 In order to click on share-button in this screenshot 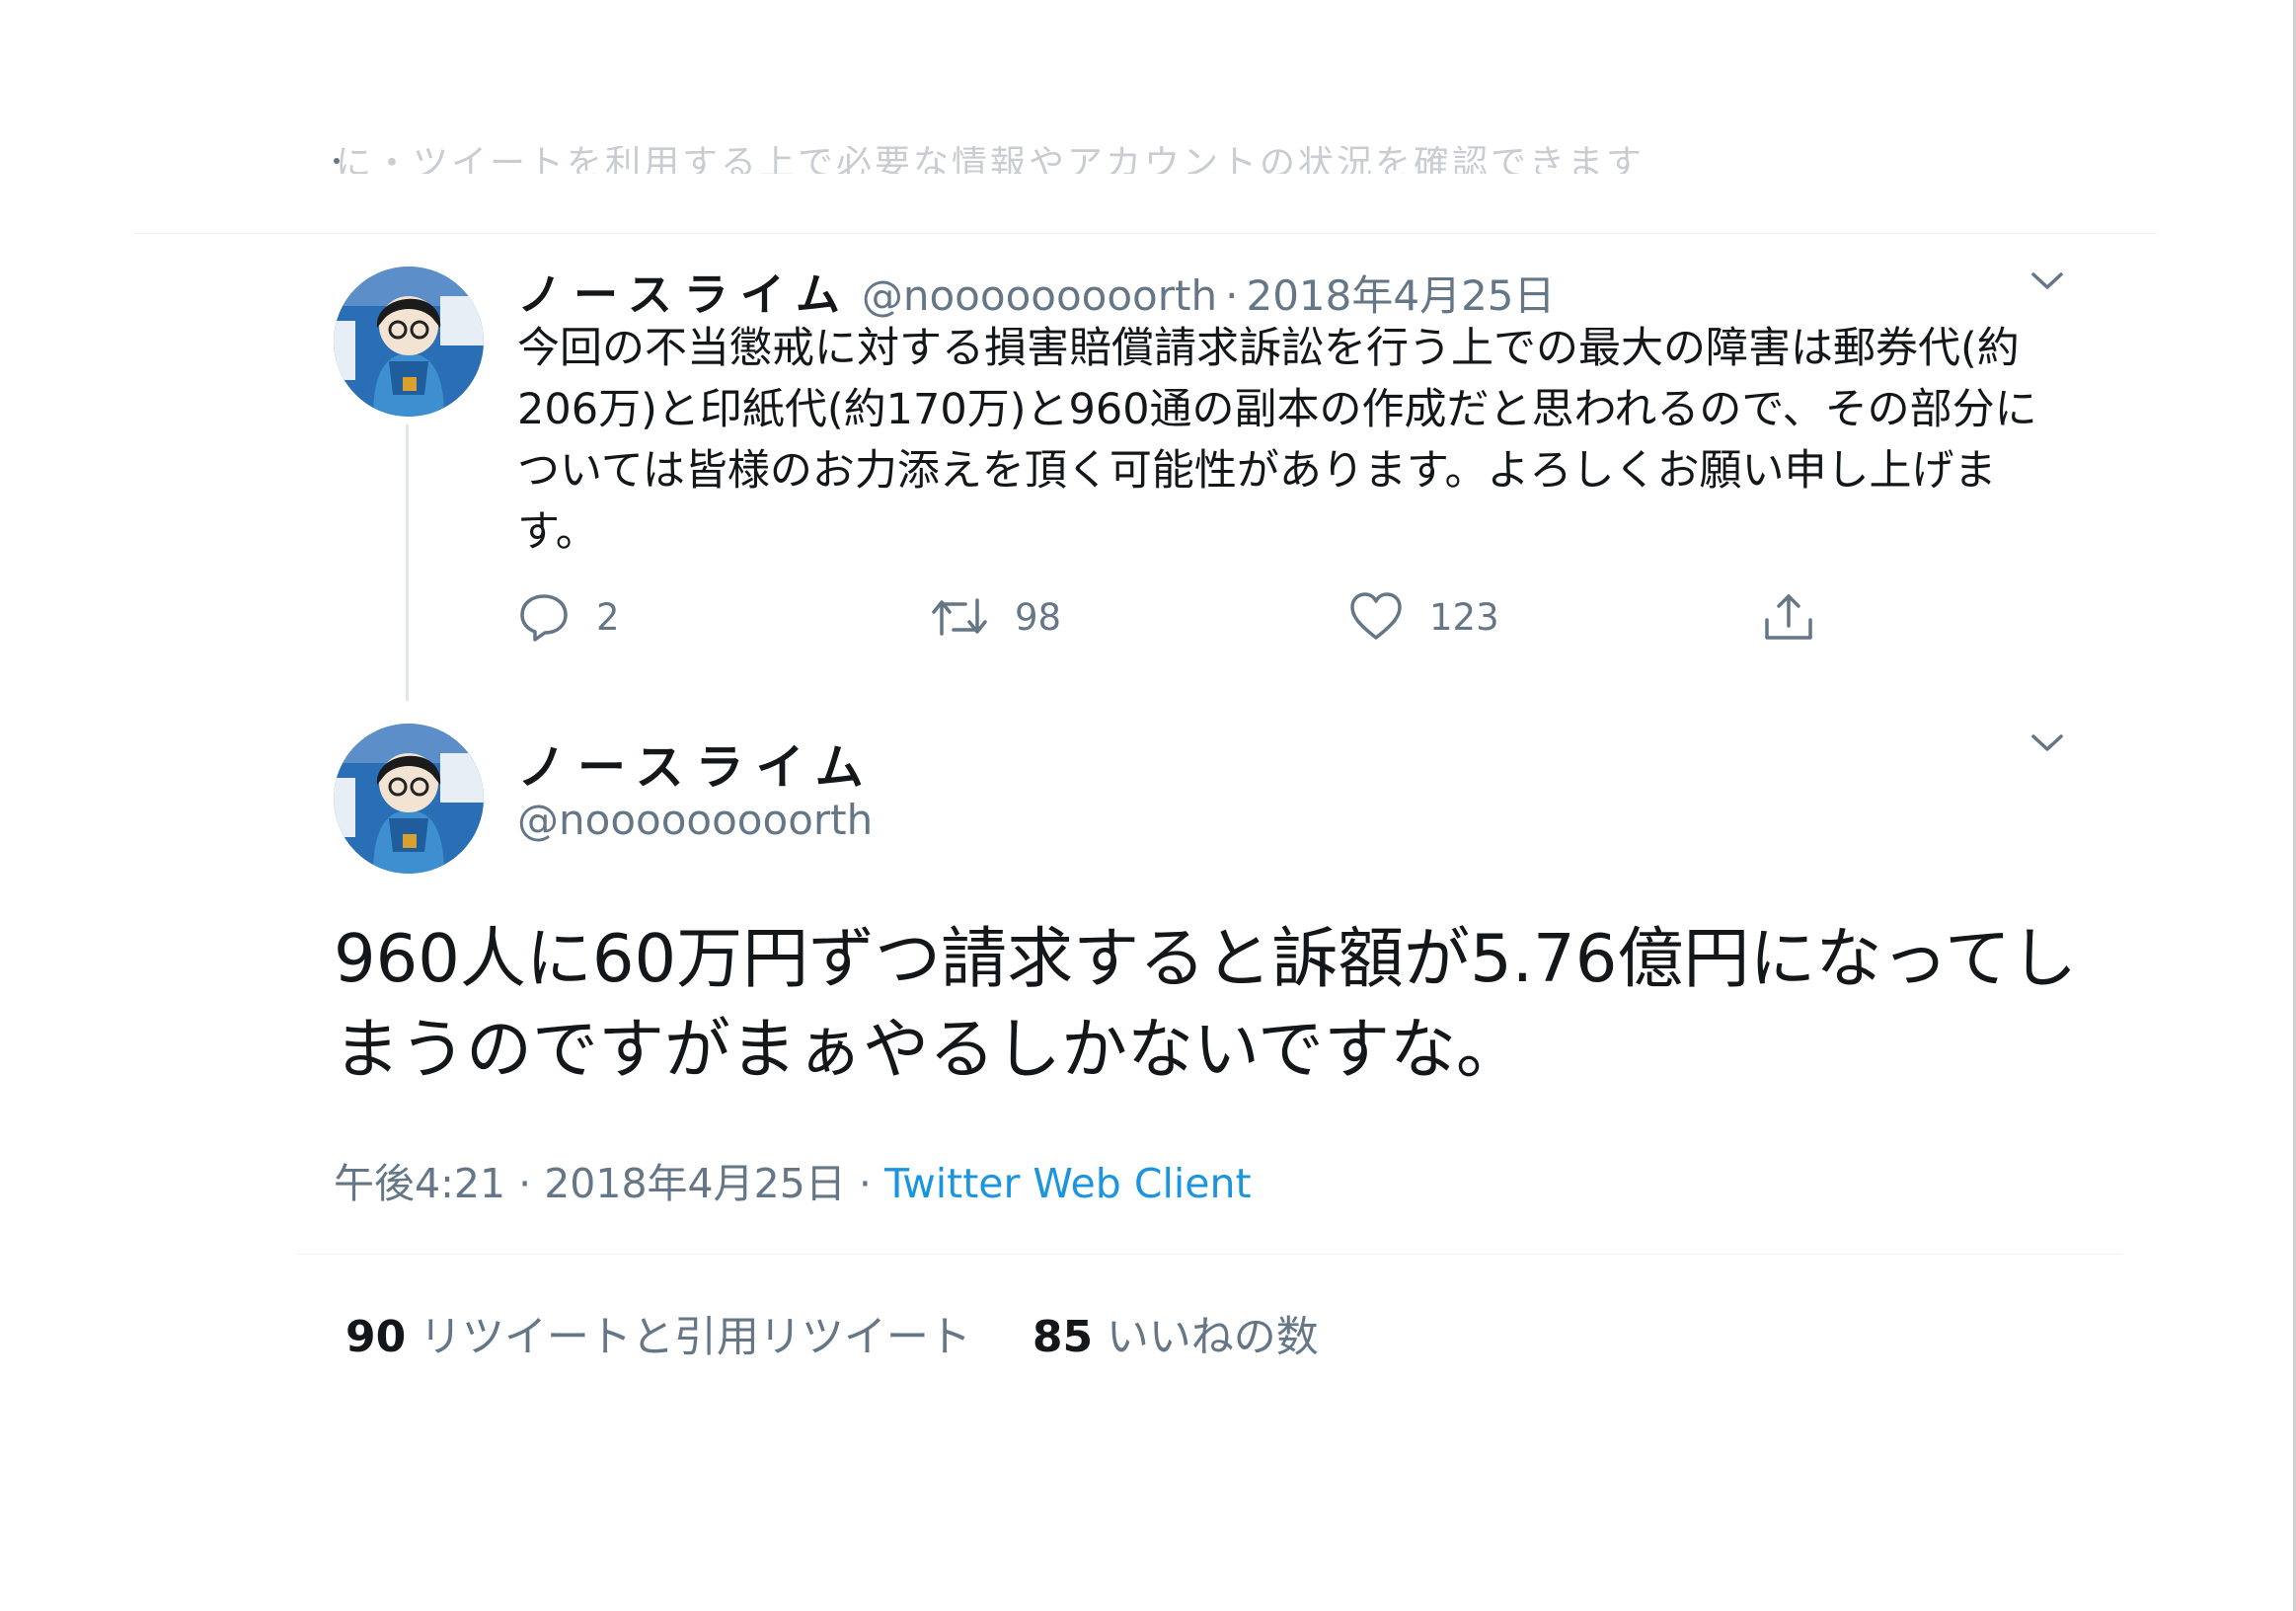, I will do `click(1788, 618)`.